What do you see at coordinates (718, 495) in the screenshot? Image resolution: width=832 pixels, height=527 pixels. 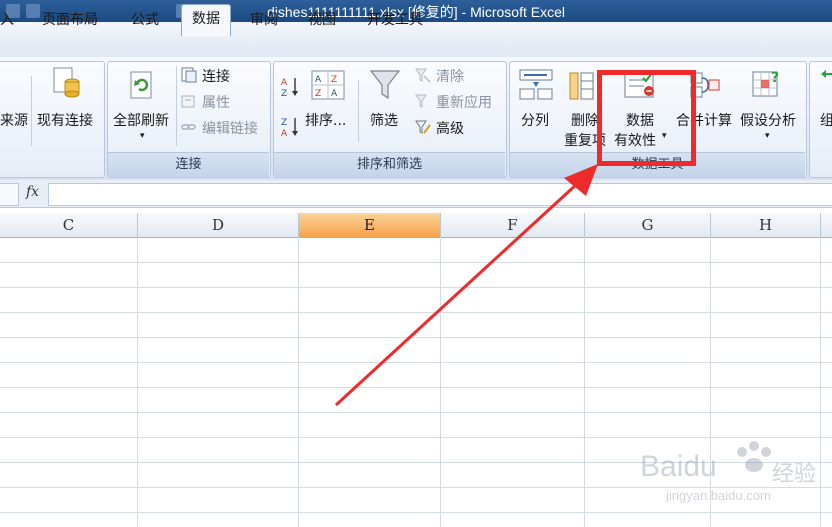 I see `watermark-url: jingyan.baidu.com` at bounding box center [718, 495].